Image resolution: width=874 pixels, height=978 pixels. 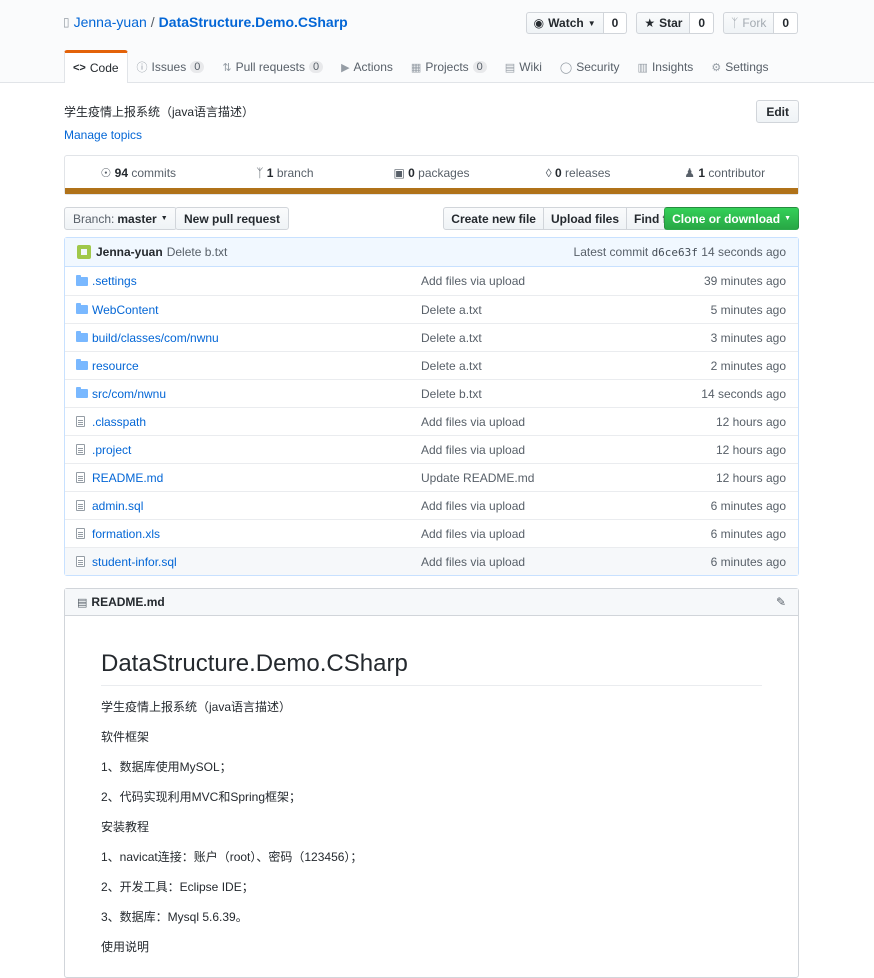 I want to click on language-bar, so click(x=431, y=191).